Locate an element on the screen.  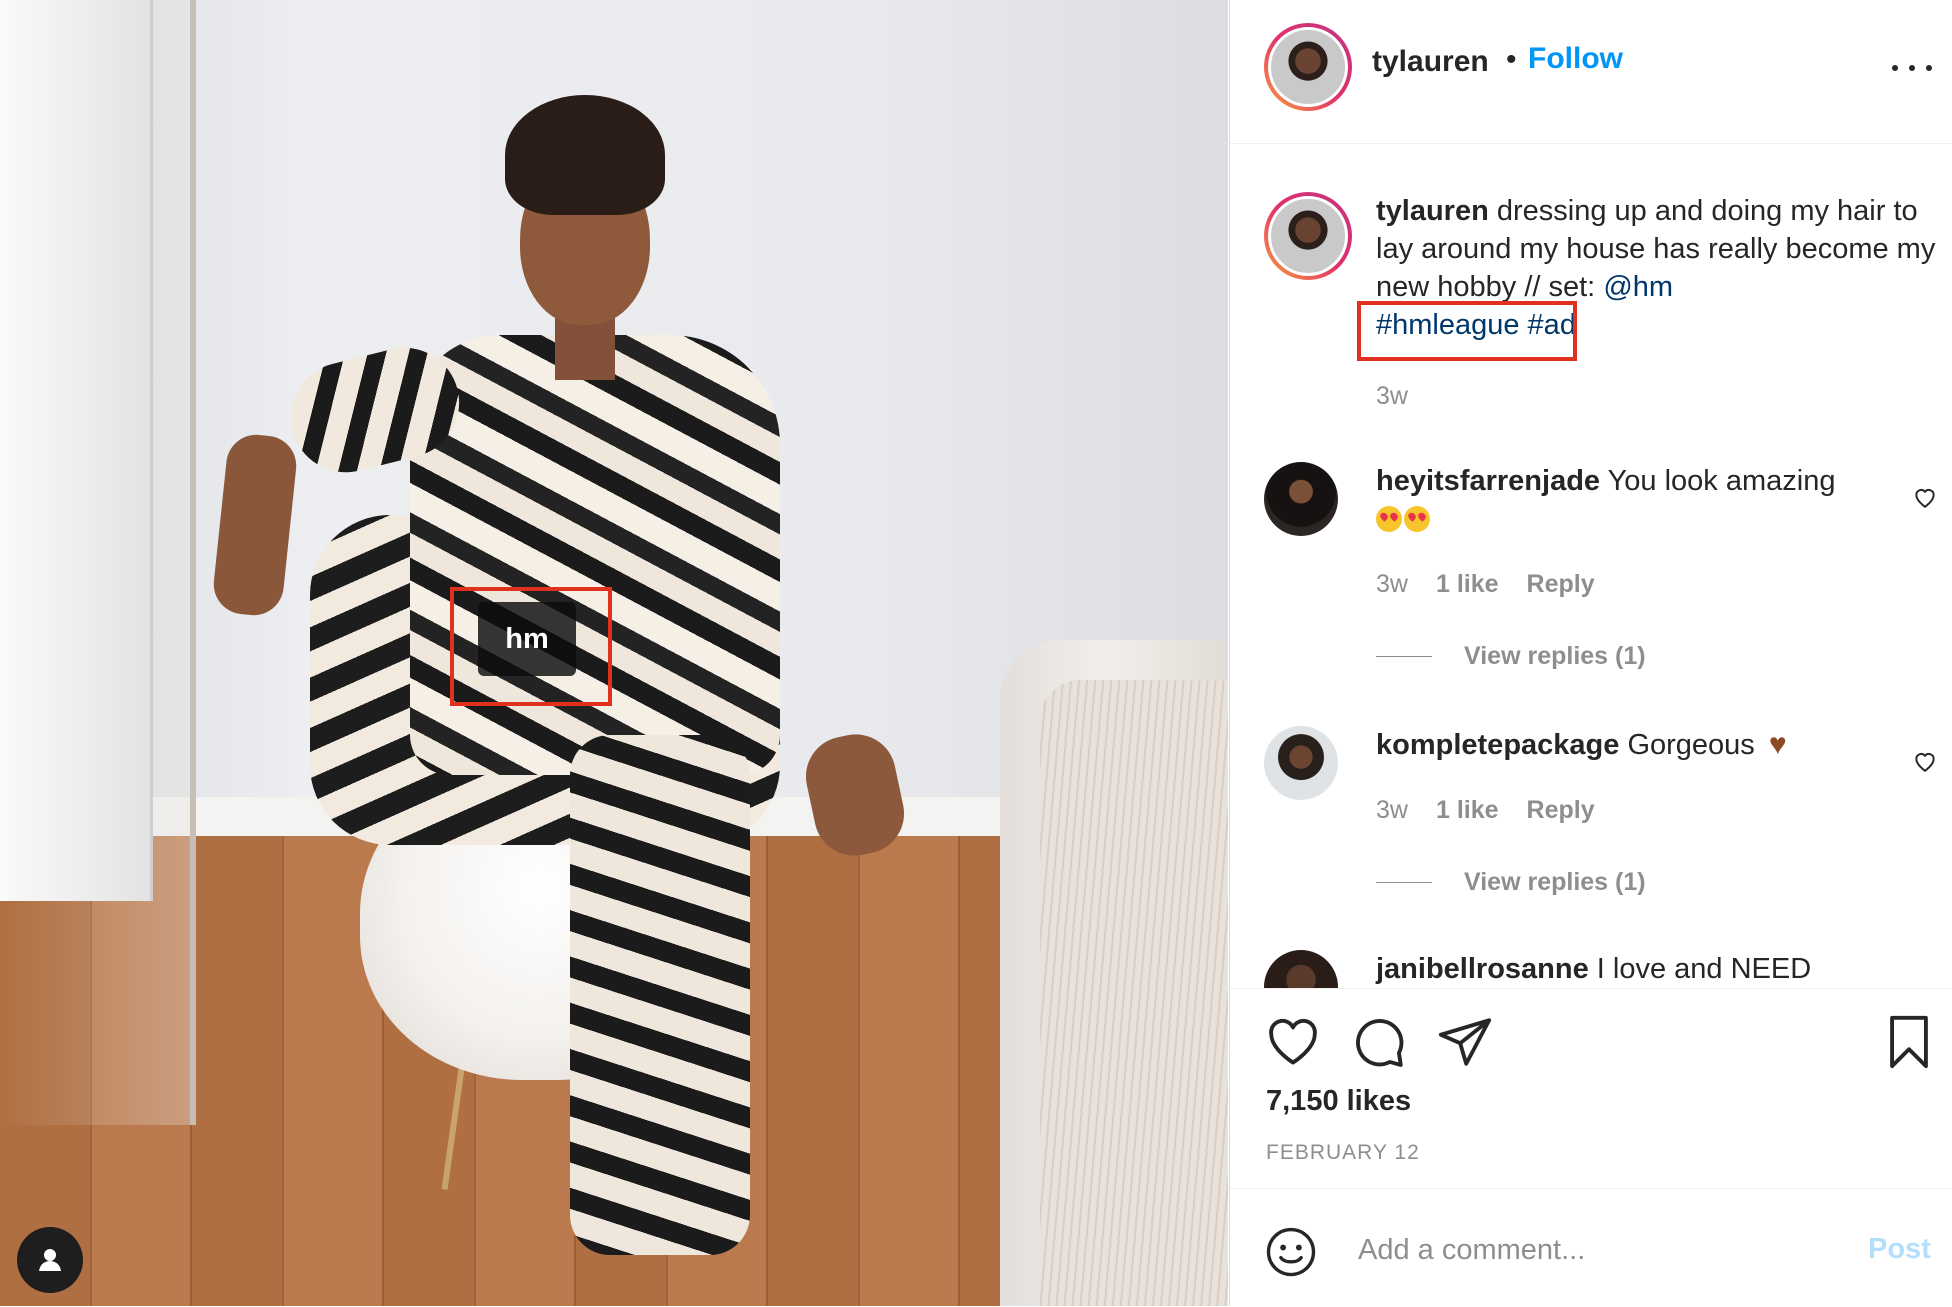
caption-mention: @hm is located at coordinates (1638, 287).